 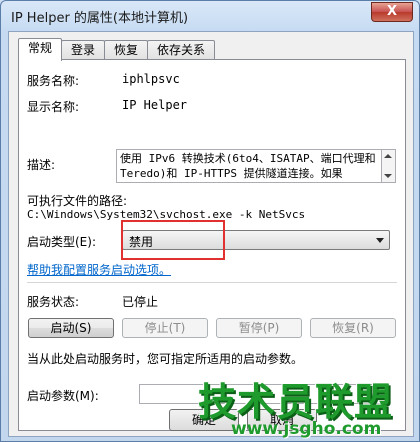 I want to click on exec-path-label: 可执行文件的路径:, so click(x=77, y=201).